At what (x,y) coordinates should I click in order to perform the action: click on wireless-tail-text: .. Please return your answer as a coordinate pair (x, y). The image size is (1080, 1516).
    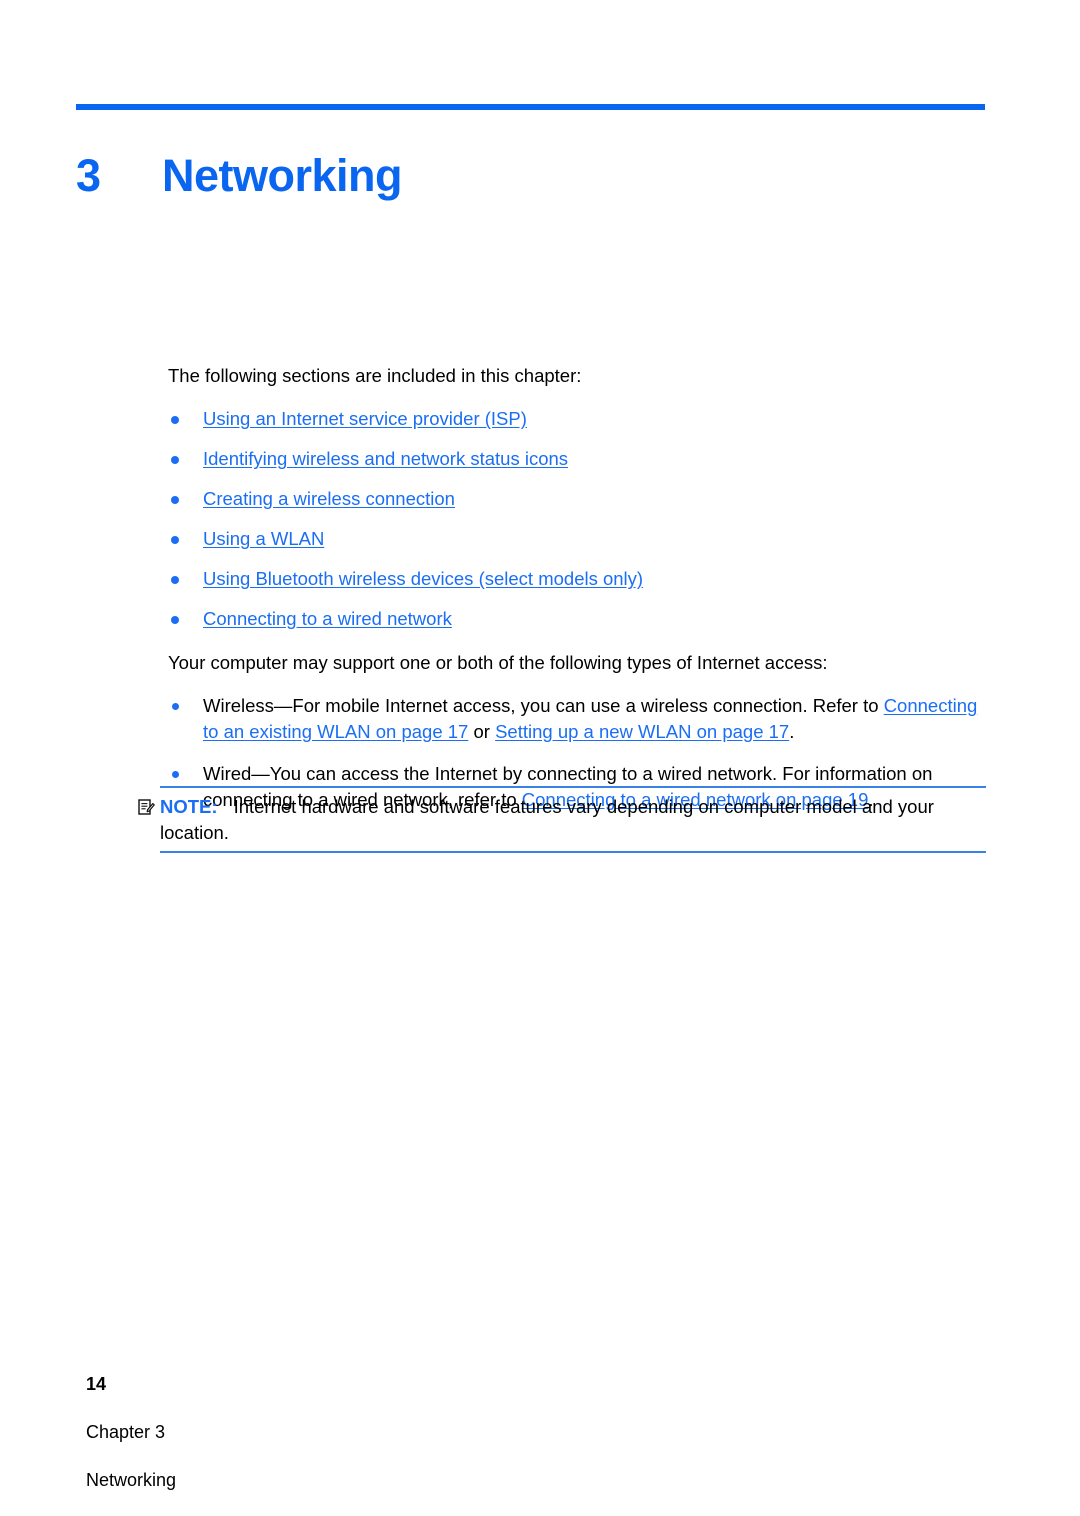
    Looking at the image, I should click on (792, 731).